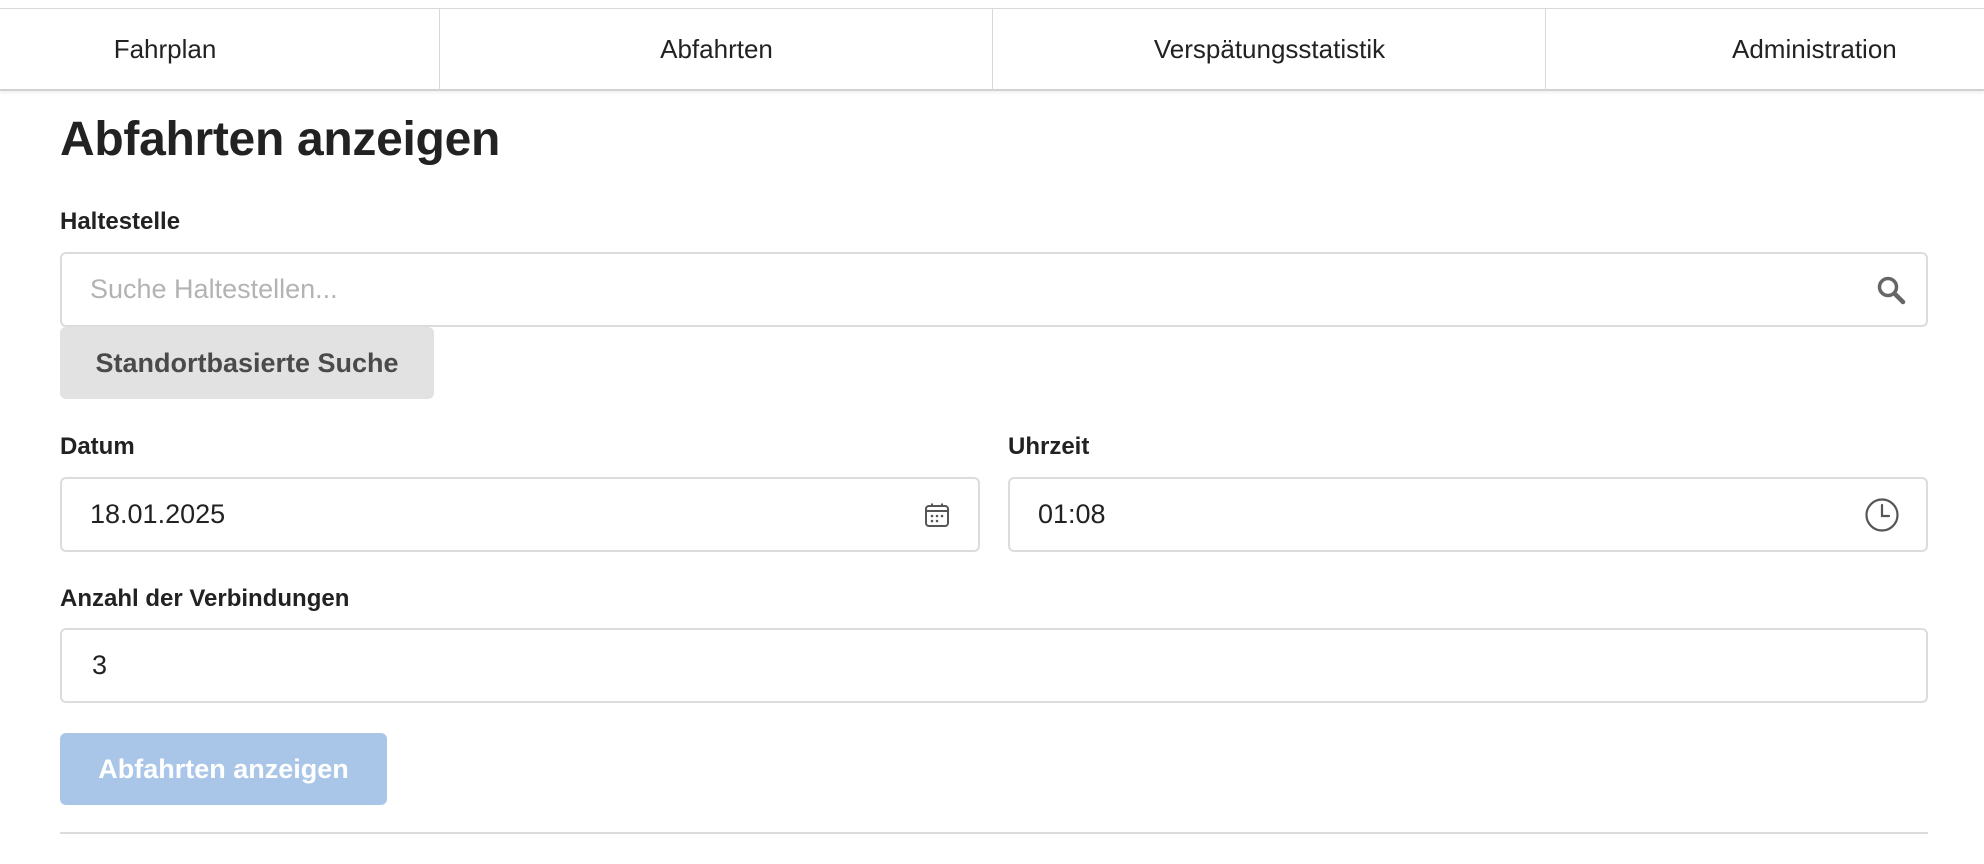  What do you see at coordinates (937, 514) in the screenshot?
I see `calendar-icon` at bounding box center [937, 514].